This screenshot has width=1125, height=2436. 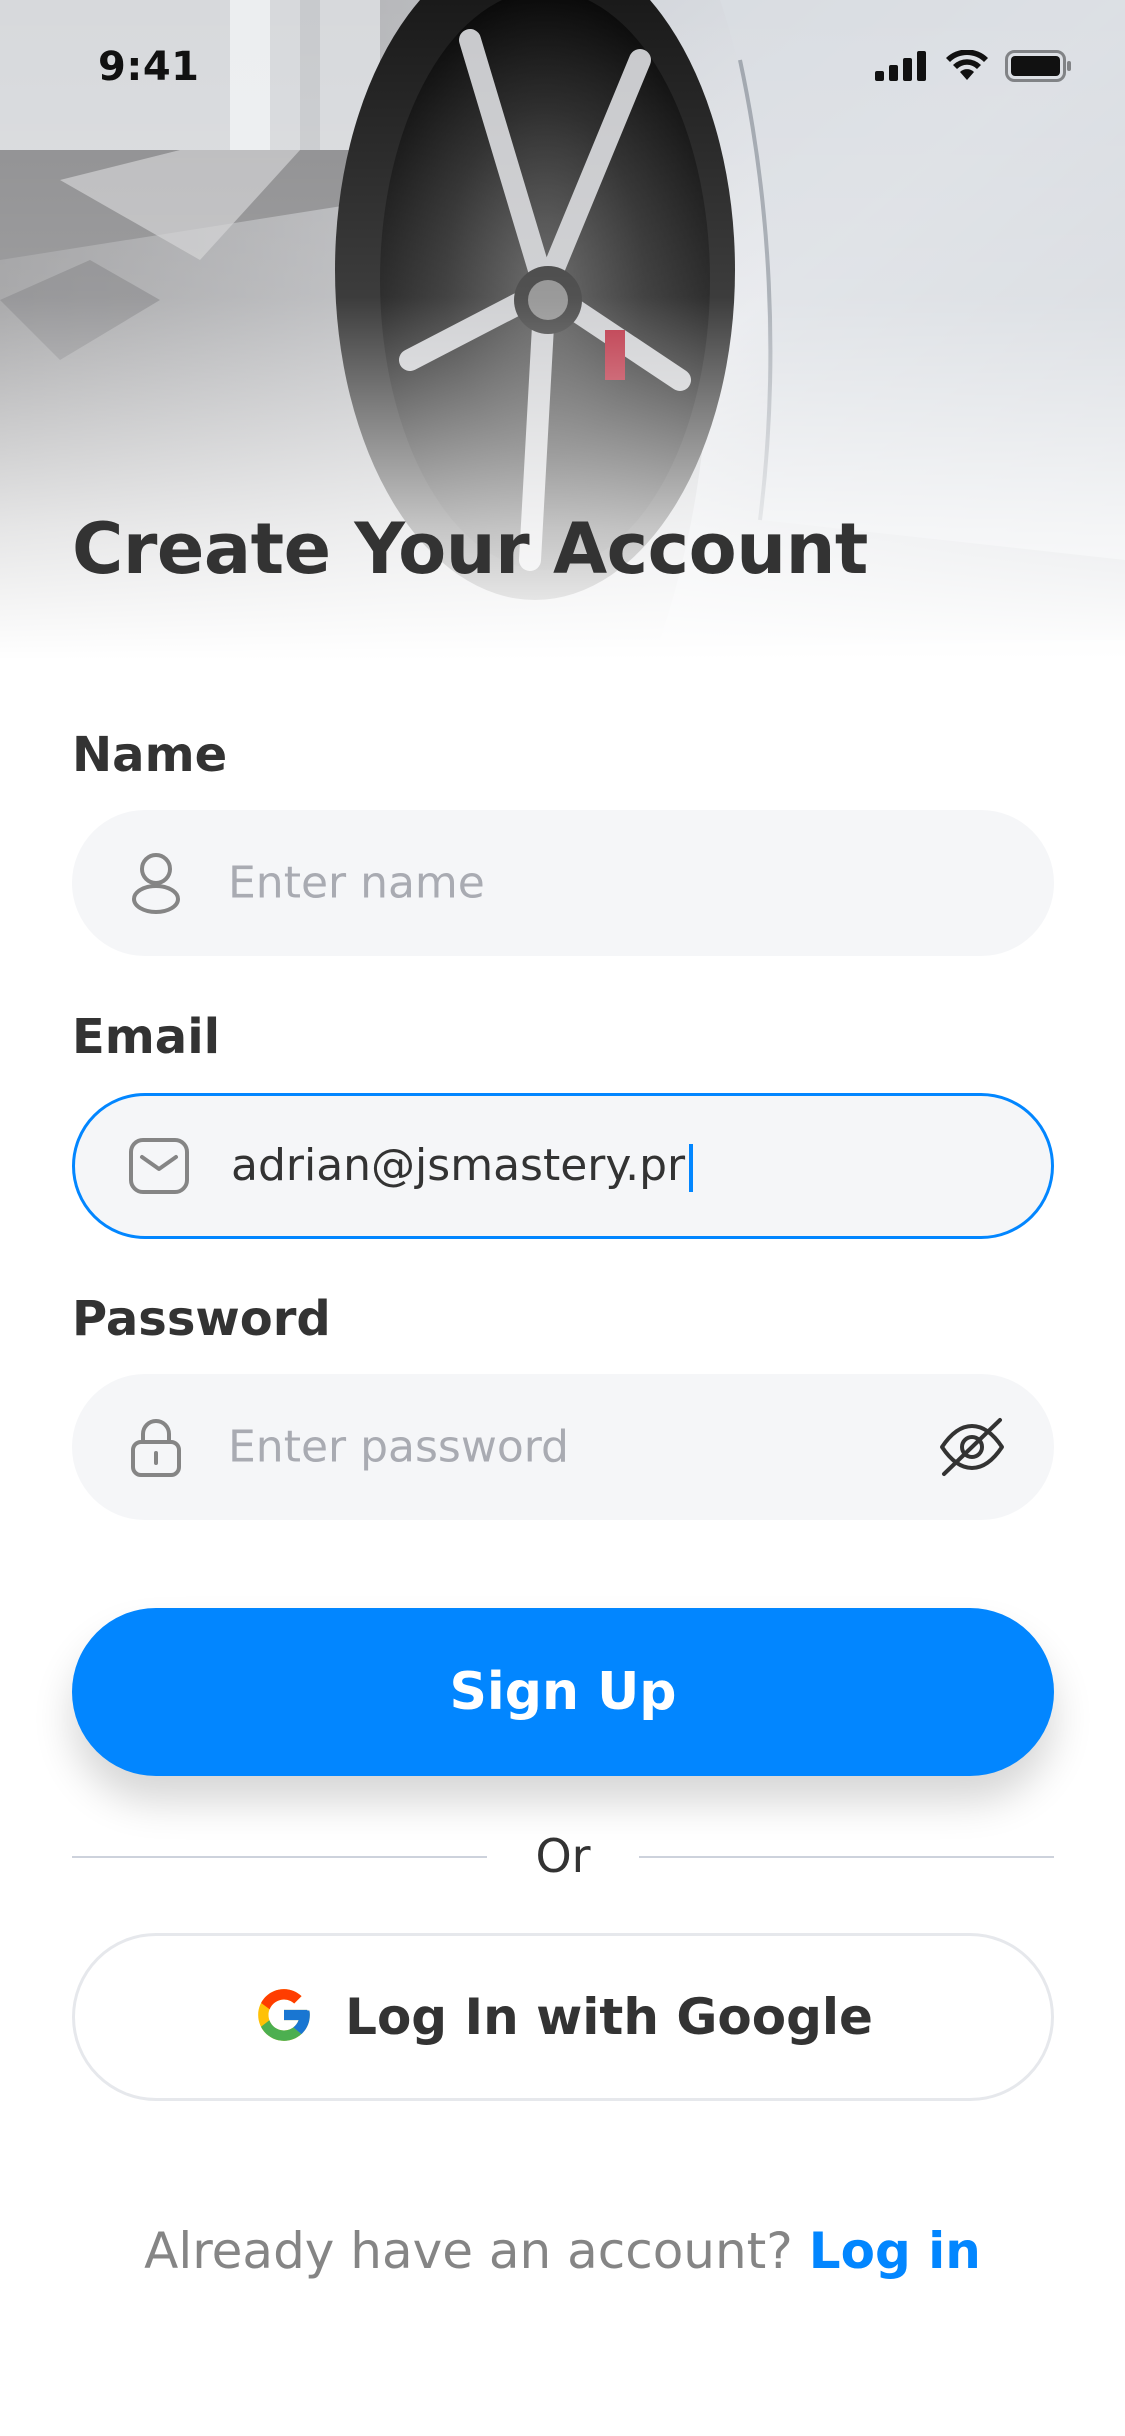 I want to click on login-link: Log in, so click(x=895, y=2251).